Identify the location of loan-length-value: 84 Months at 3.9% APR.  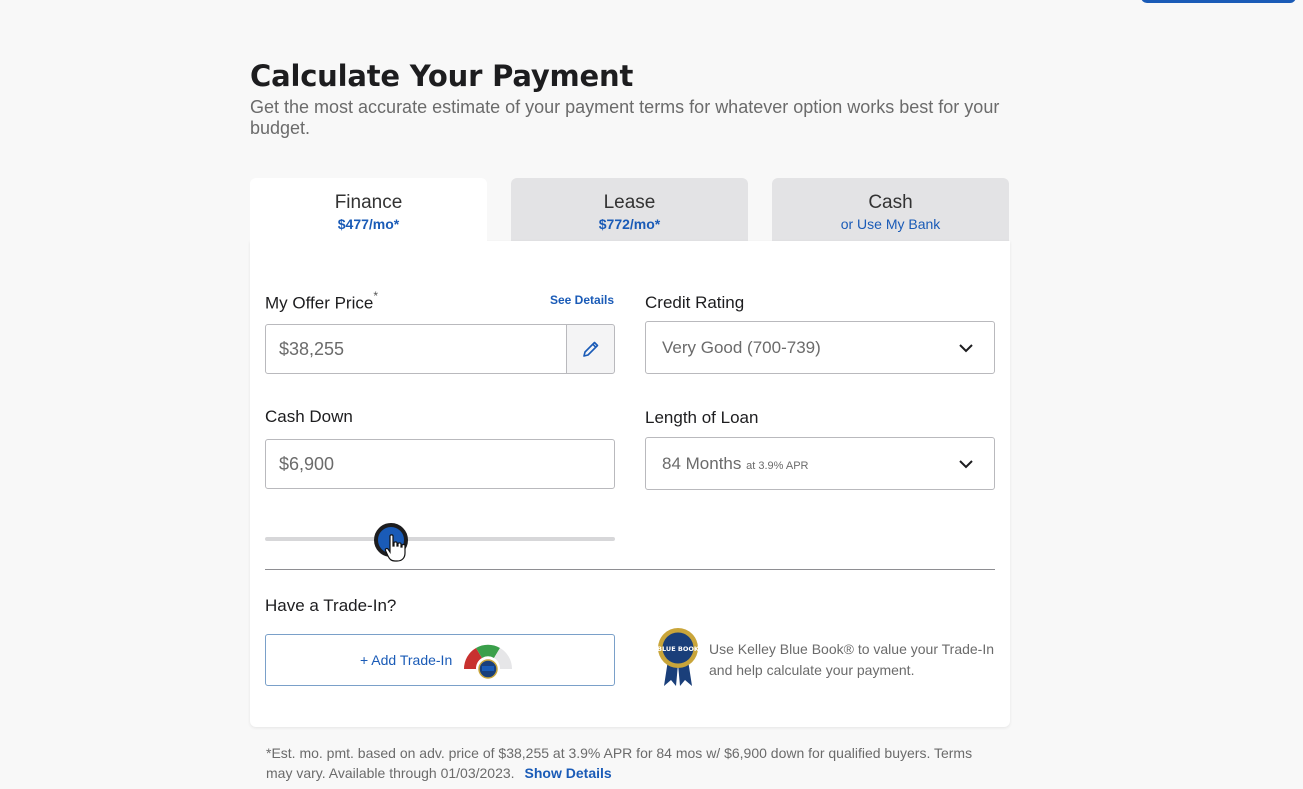
(735, 463).